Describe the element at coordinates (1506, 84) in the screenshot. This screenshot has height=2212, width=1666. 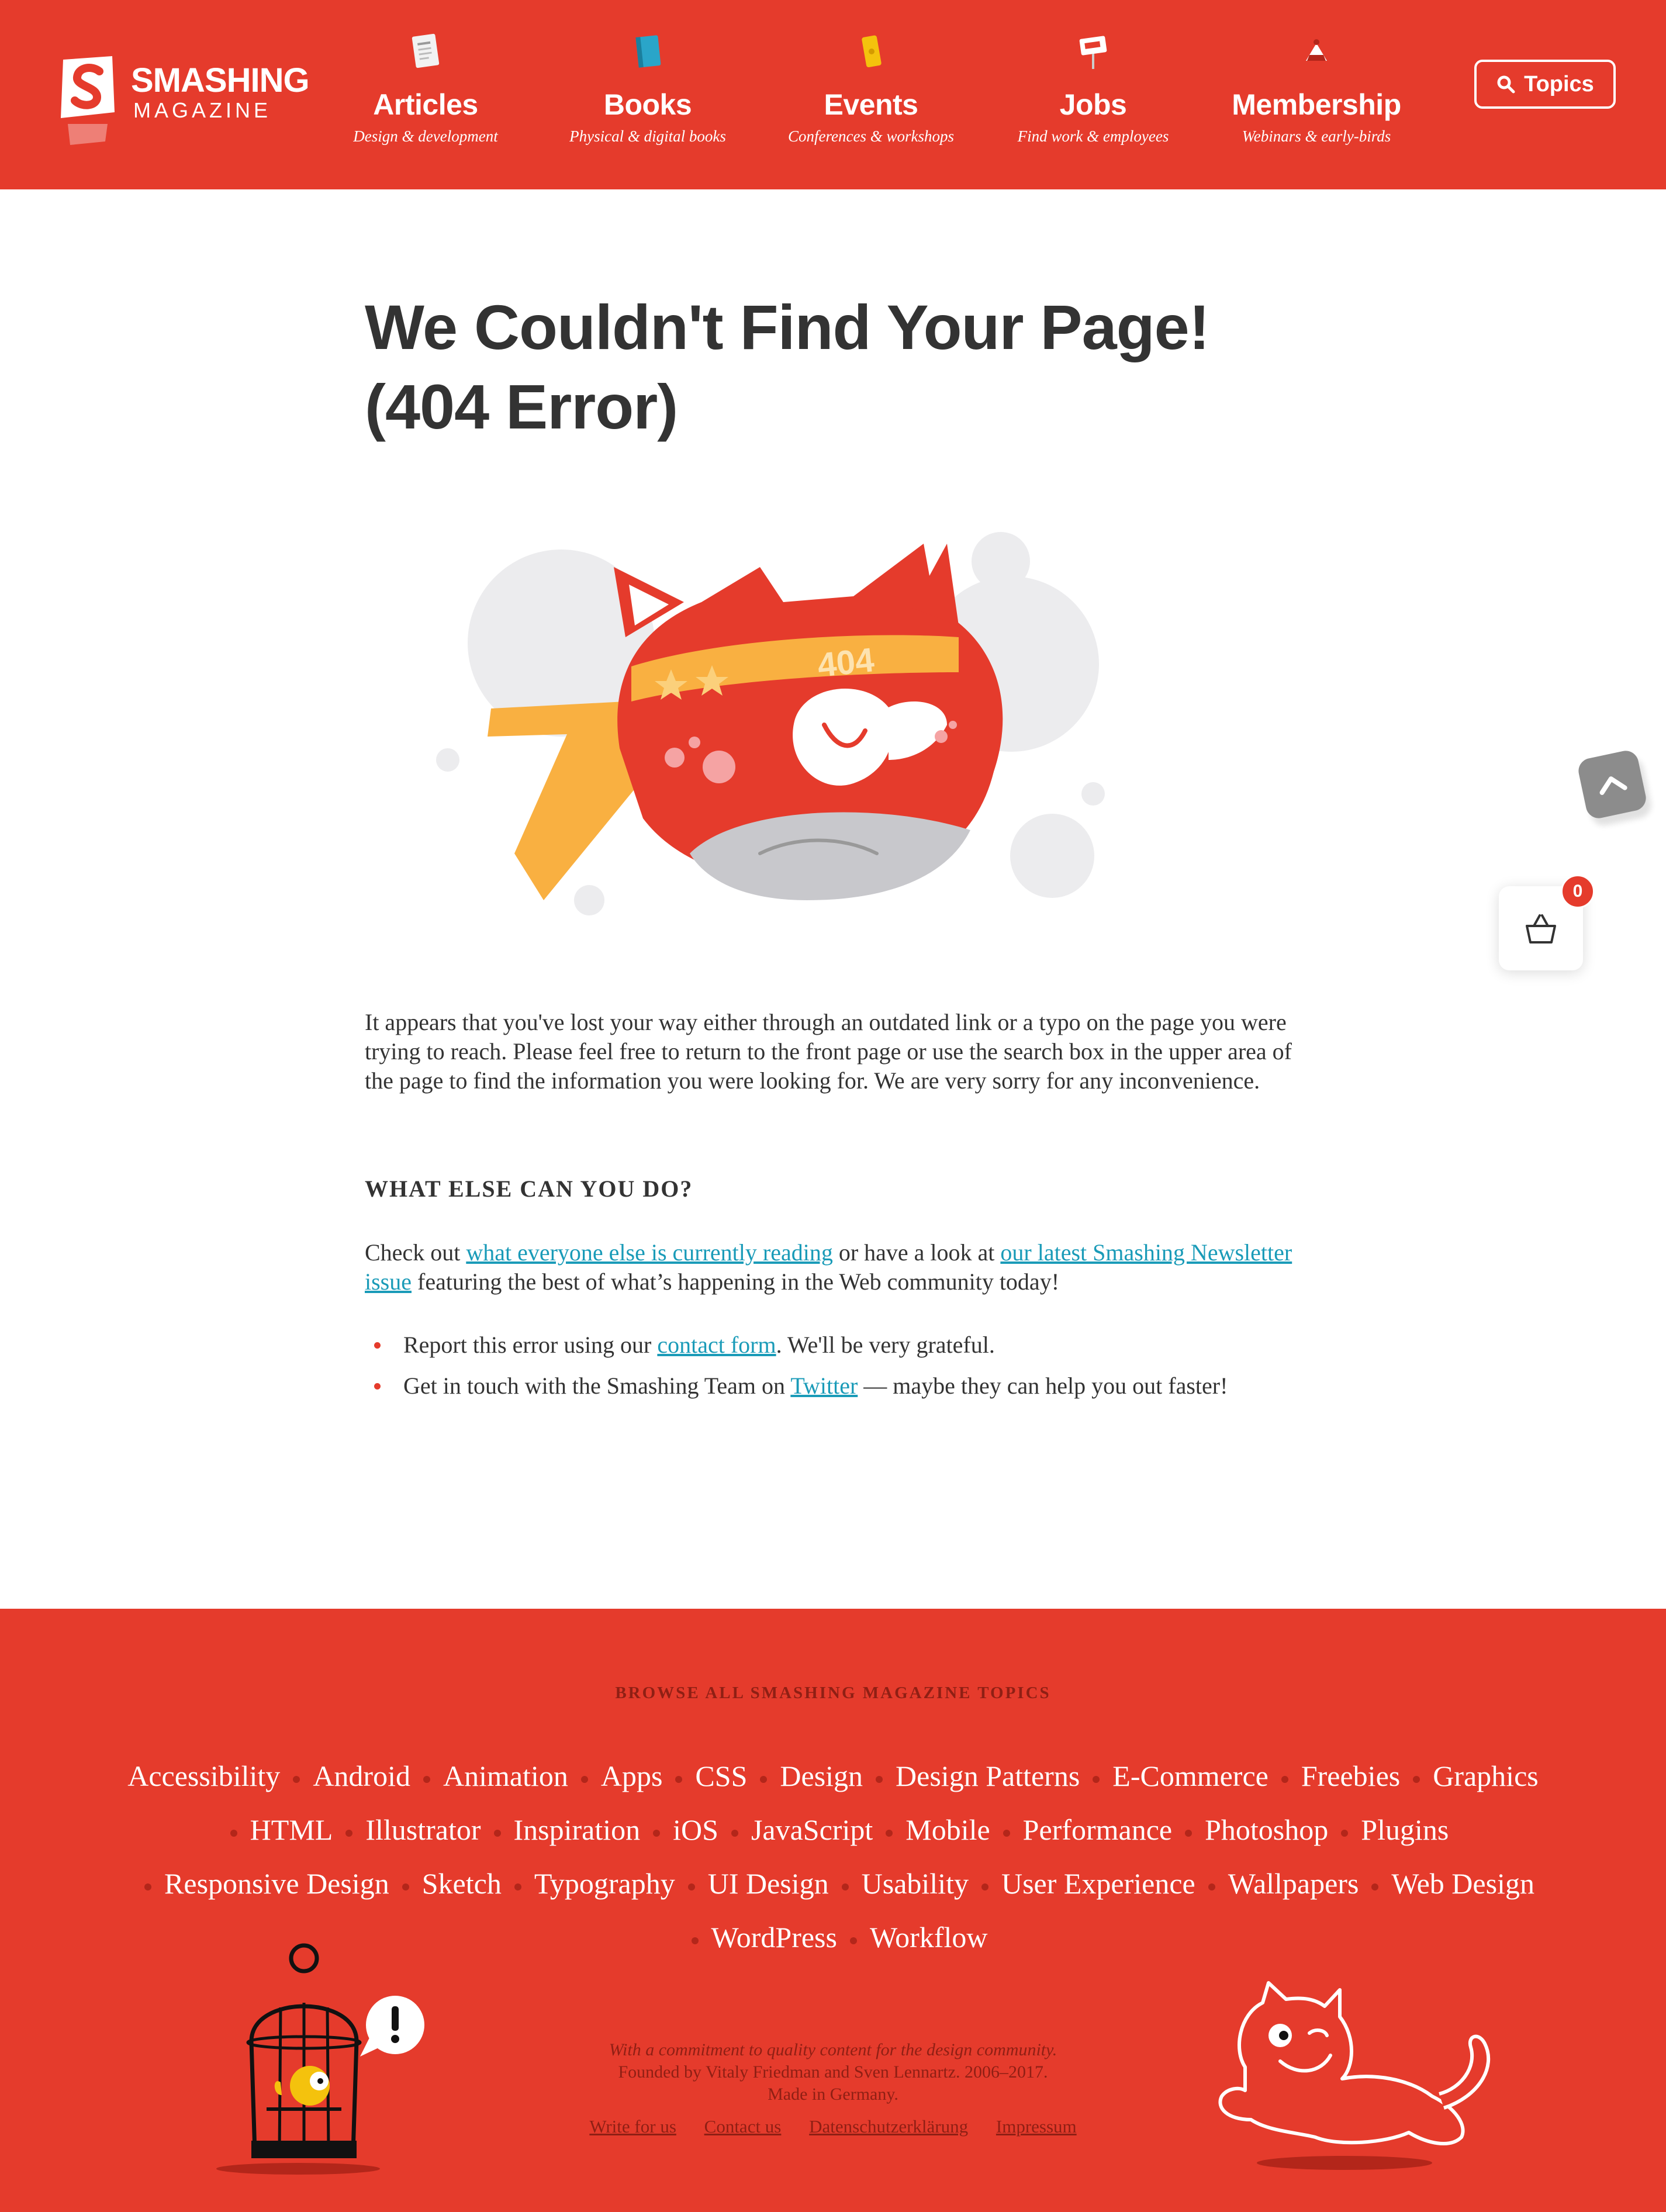
I see `search-icon` at that location.